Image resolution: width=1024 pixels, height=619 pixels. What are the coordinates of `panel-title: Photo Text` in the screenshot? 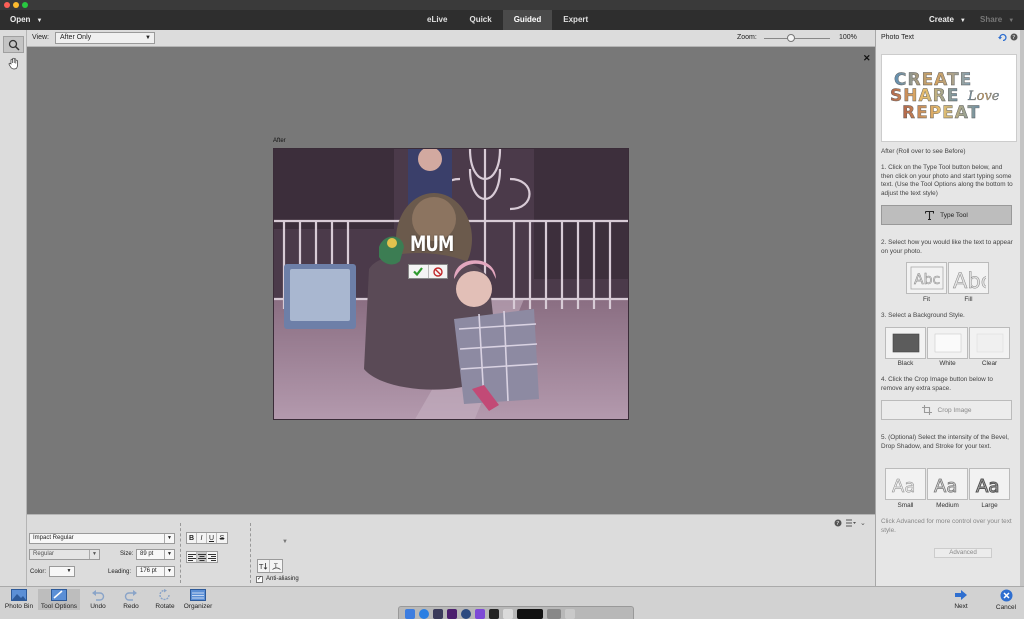 It's located at (897, 37).